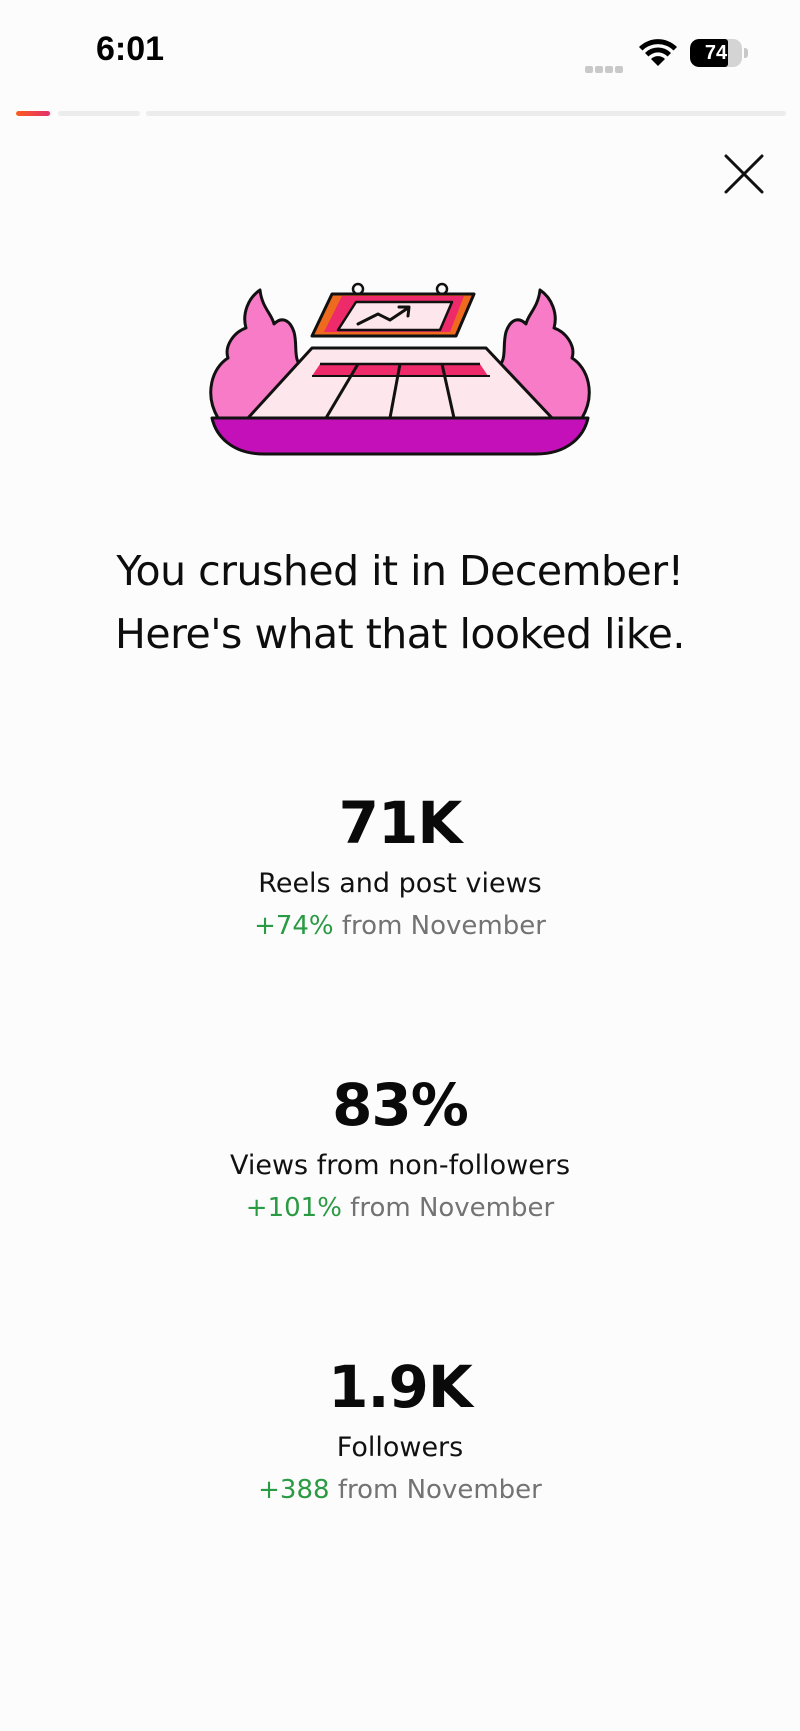 Image resolution: width=800 pixels, height=1731 pixels. I want to click on stat-change: +74% from November, so click(400, 926).